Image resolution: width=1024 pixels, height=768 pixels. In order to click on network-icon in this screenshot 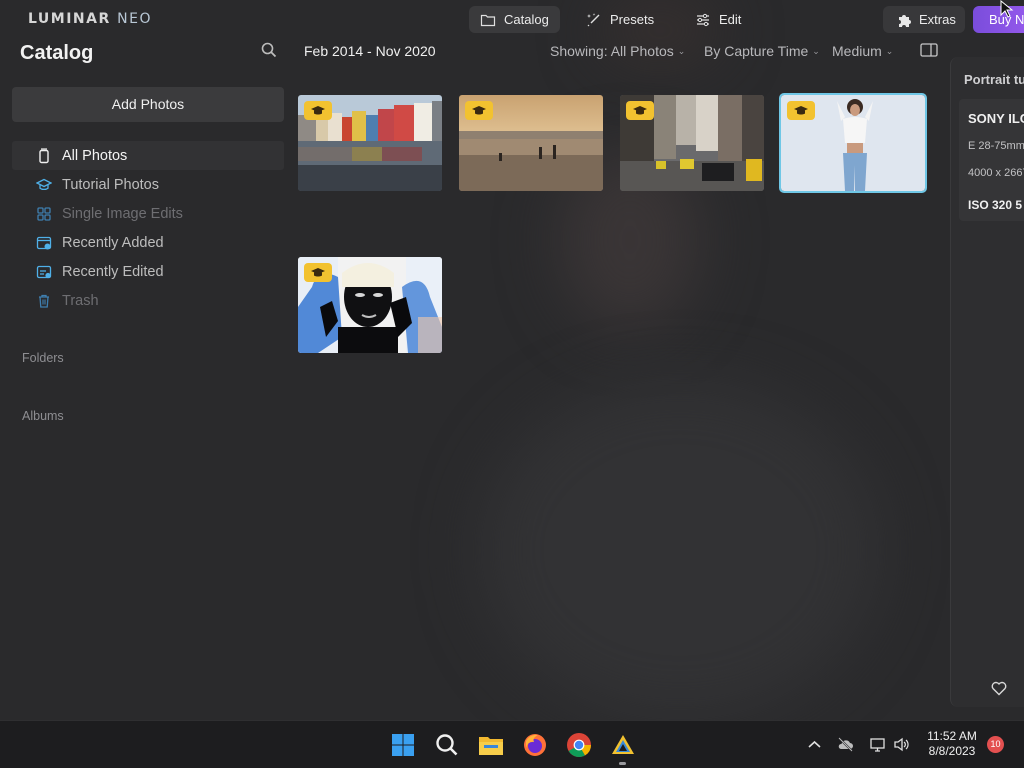, I will do `click(877, 744)`.